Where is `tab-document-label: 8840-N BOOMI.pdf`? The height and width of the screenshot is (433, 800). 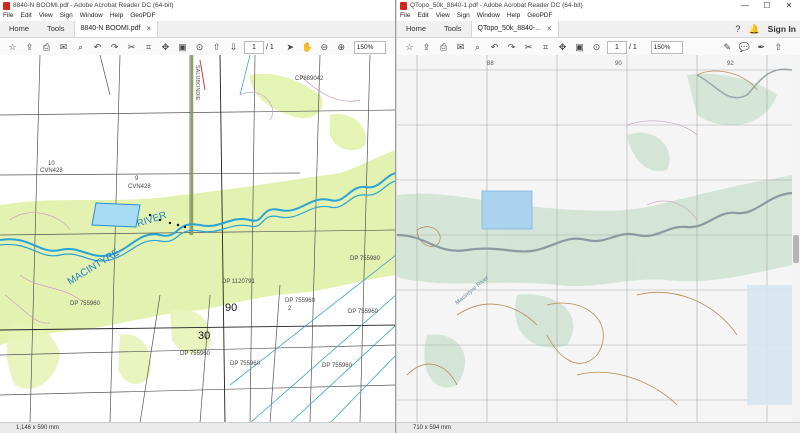
tab-document-label: 8840-N BOOMI.pdf is located at coordinates (110, 28).